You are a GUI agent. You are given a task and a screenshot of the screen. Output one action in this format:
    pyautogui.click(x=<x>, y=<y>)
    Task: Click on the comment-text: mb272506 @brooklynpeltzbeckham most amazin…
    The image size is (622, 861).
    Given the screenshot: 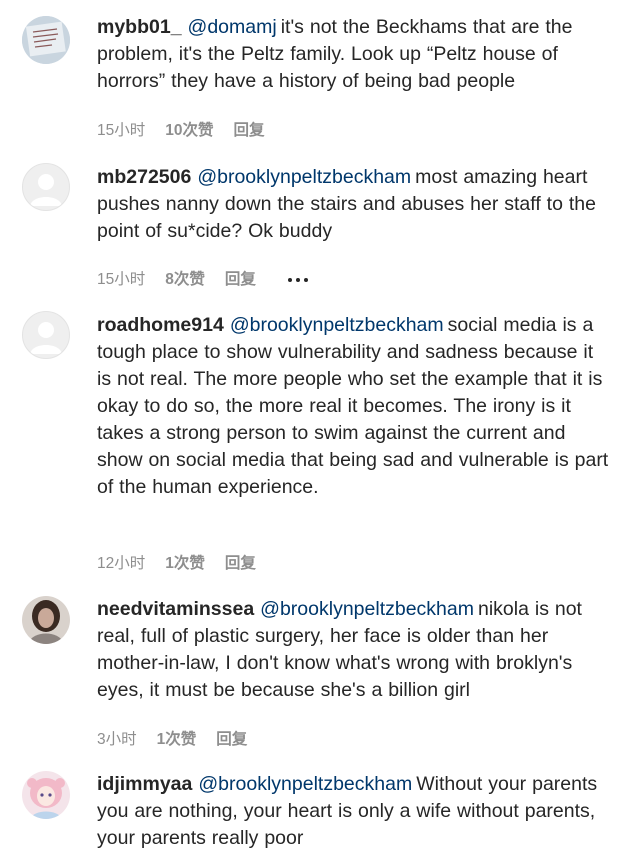 What is the action you would take?
    pyautogui.click(x=354, y=204)
    